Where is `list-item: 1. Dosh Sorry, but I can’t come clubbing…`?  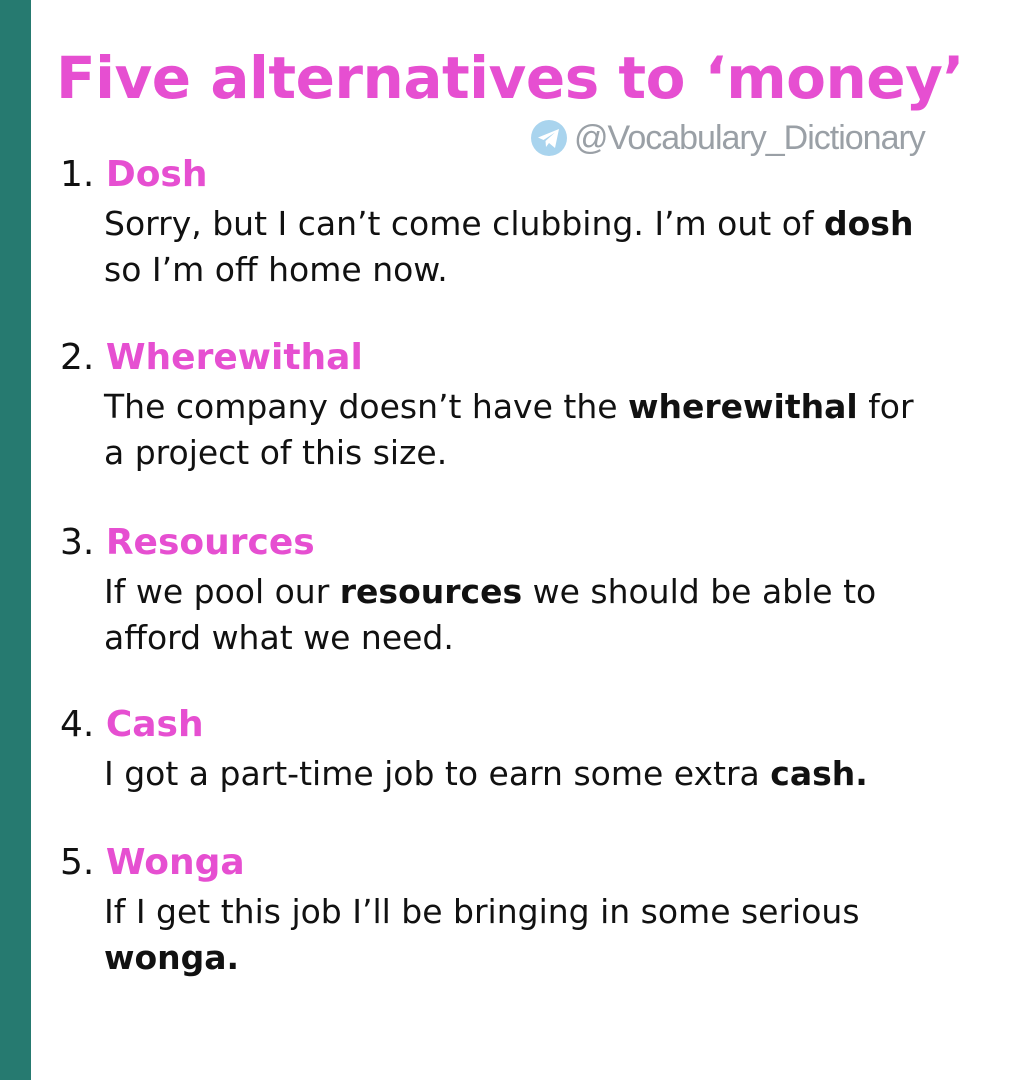 list-item: 1. Dosh Sorry, but I can’t come clubbing… is located at coordinates (486, 223).